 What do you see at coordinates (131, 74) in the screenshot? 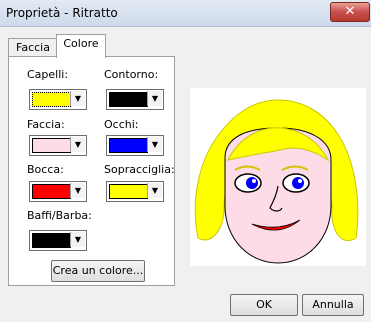
I see `outline-label: Contorno:` at bounding box center [131, 74].